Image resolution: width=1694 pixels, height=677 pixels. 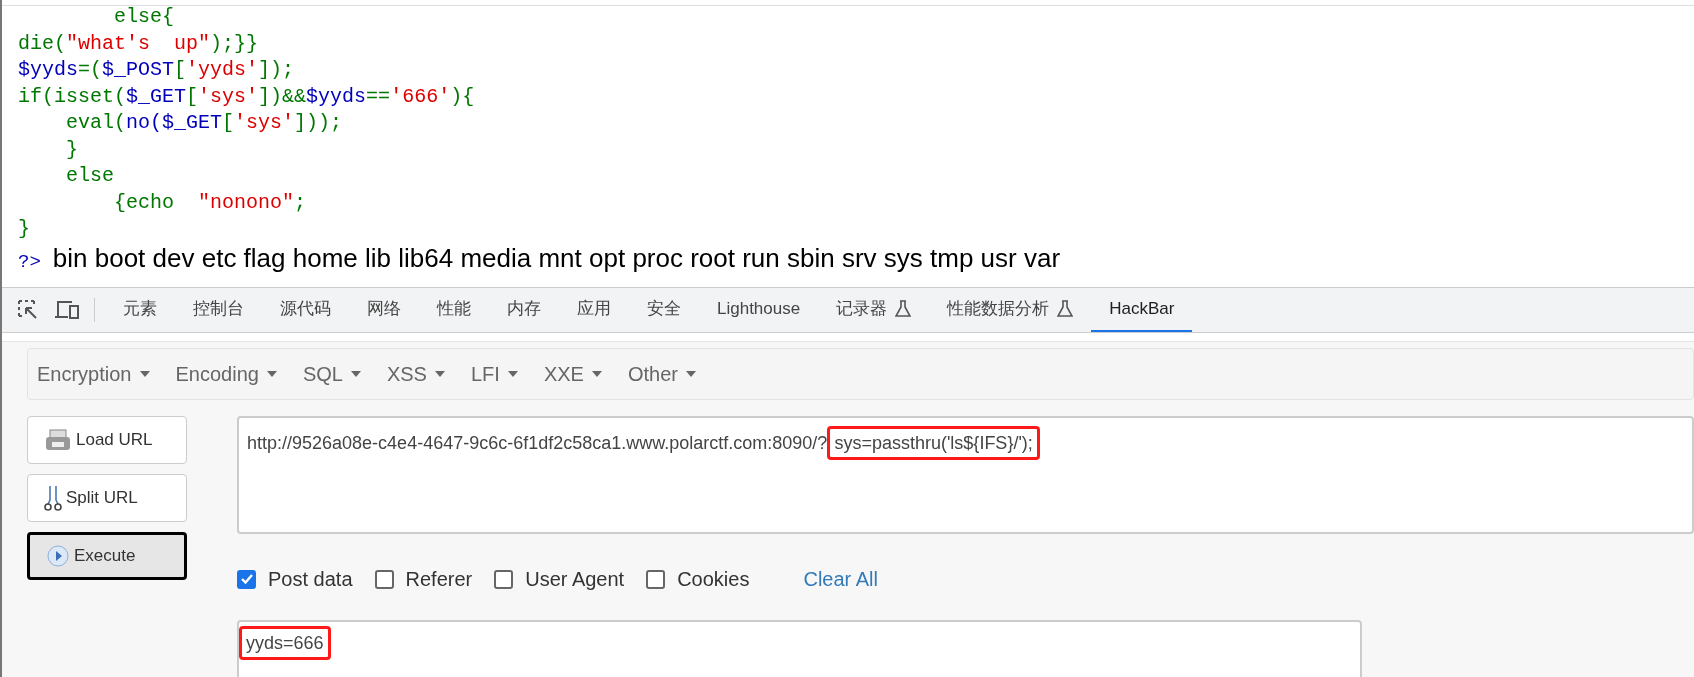 What do you see at coordinates (226, 374) in the screenshot?
I see `menu-dropdown: Encoding` at bounding box center [226, 374].